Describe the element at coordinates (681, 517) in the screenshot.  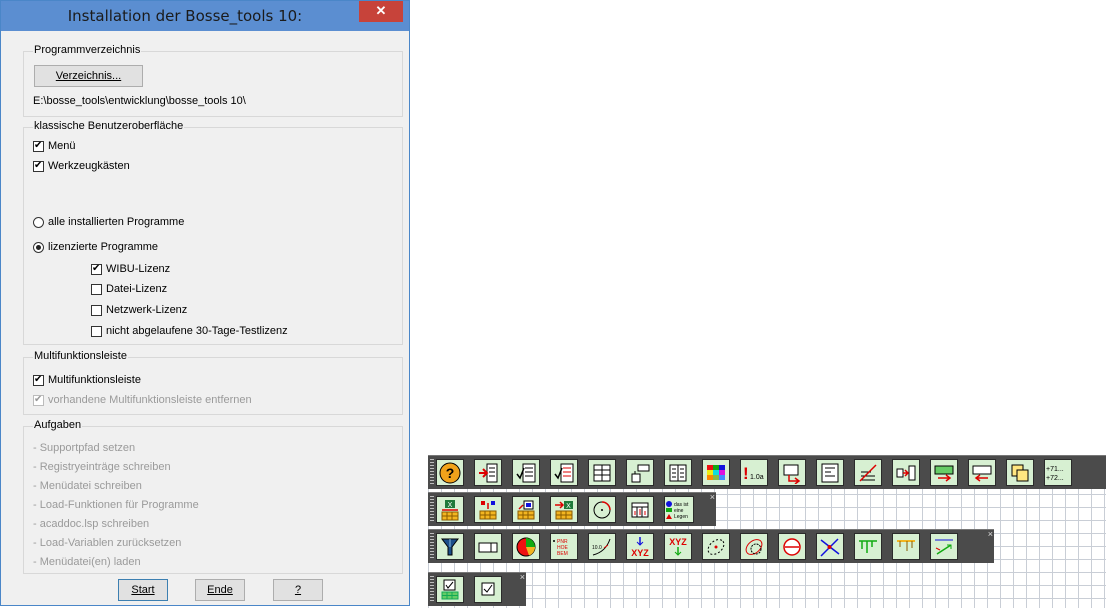
I see `svg-text: Legen` at that location.